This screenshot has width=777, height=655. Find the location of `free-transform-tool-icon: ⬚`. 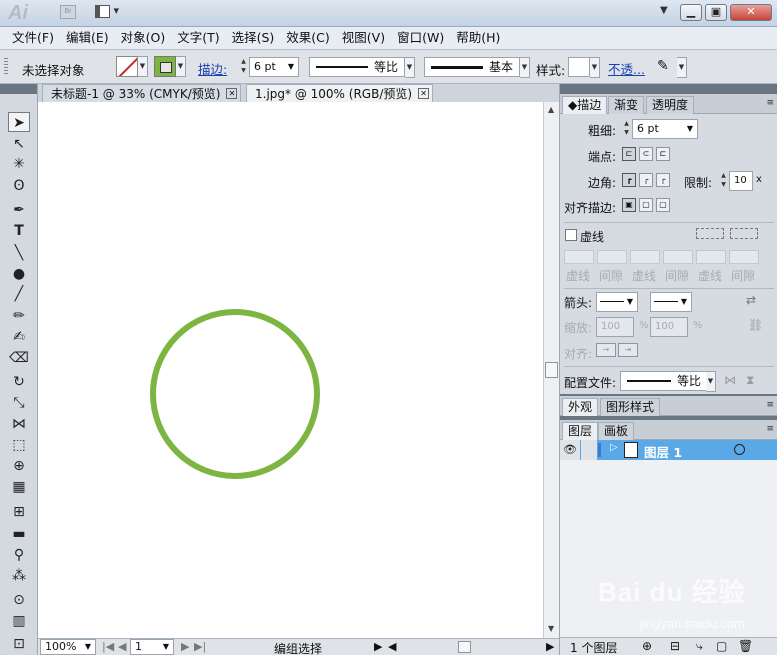

free-transform-tool-icon: ⬚ is located at coordinates (19, 445).